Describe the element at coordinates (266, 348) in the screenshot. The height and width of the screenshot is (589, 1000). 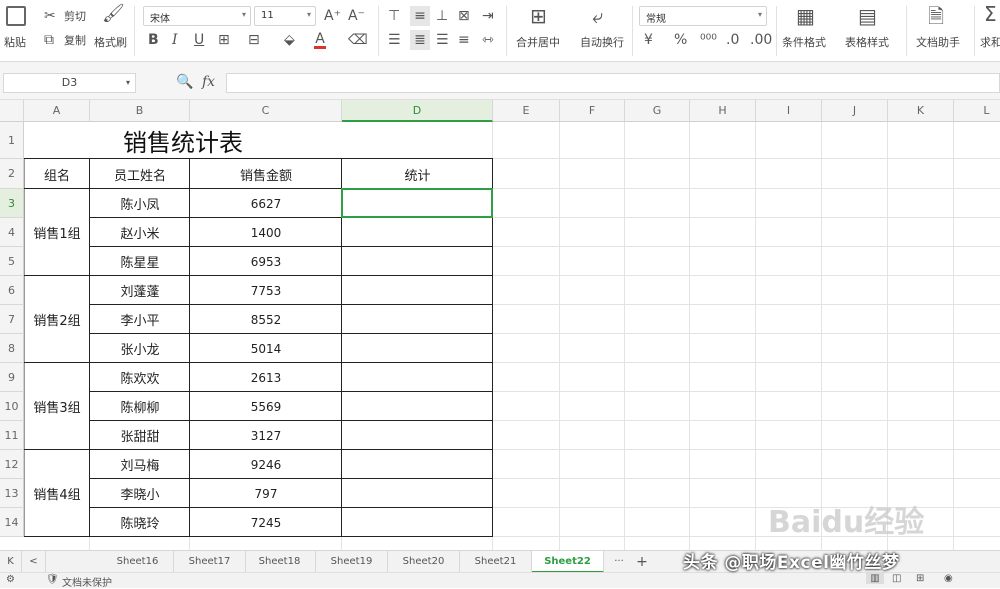
I see `sales-amount-cell: 5014` at that location.